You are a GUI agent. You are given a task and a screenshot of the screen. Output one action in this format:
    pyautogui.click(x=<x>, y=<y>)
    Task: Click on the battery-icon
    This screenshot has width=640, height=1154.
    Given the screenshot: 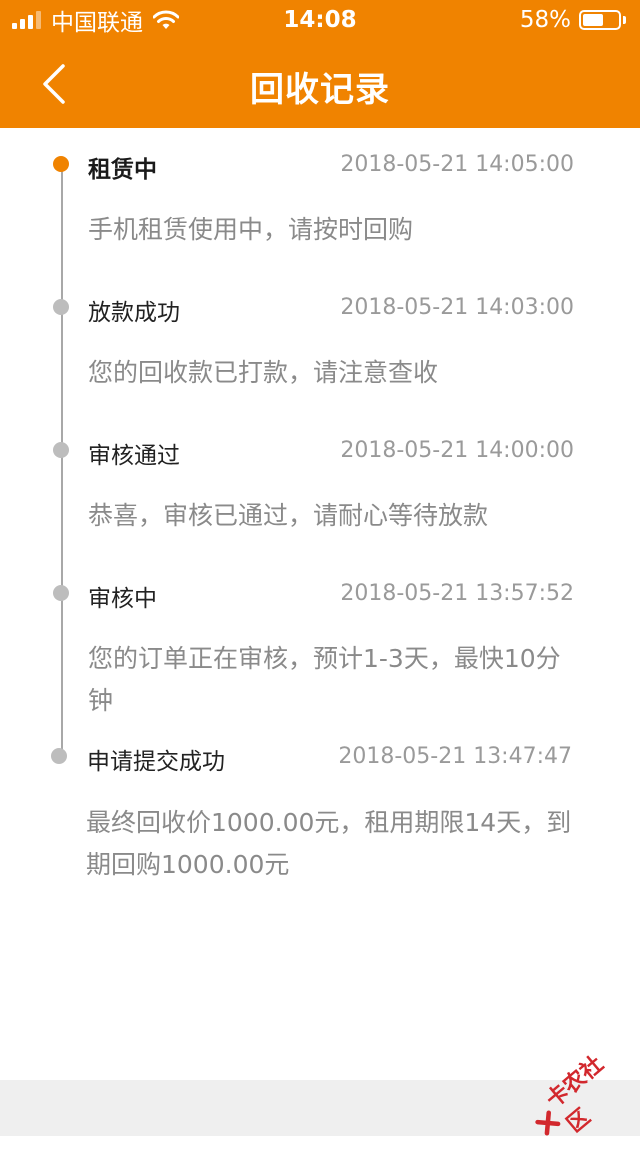 What is the action you would take?
    pyautogui.click(x=600, y=20)
    